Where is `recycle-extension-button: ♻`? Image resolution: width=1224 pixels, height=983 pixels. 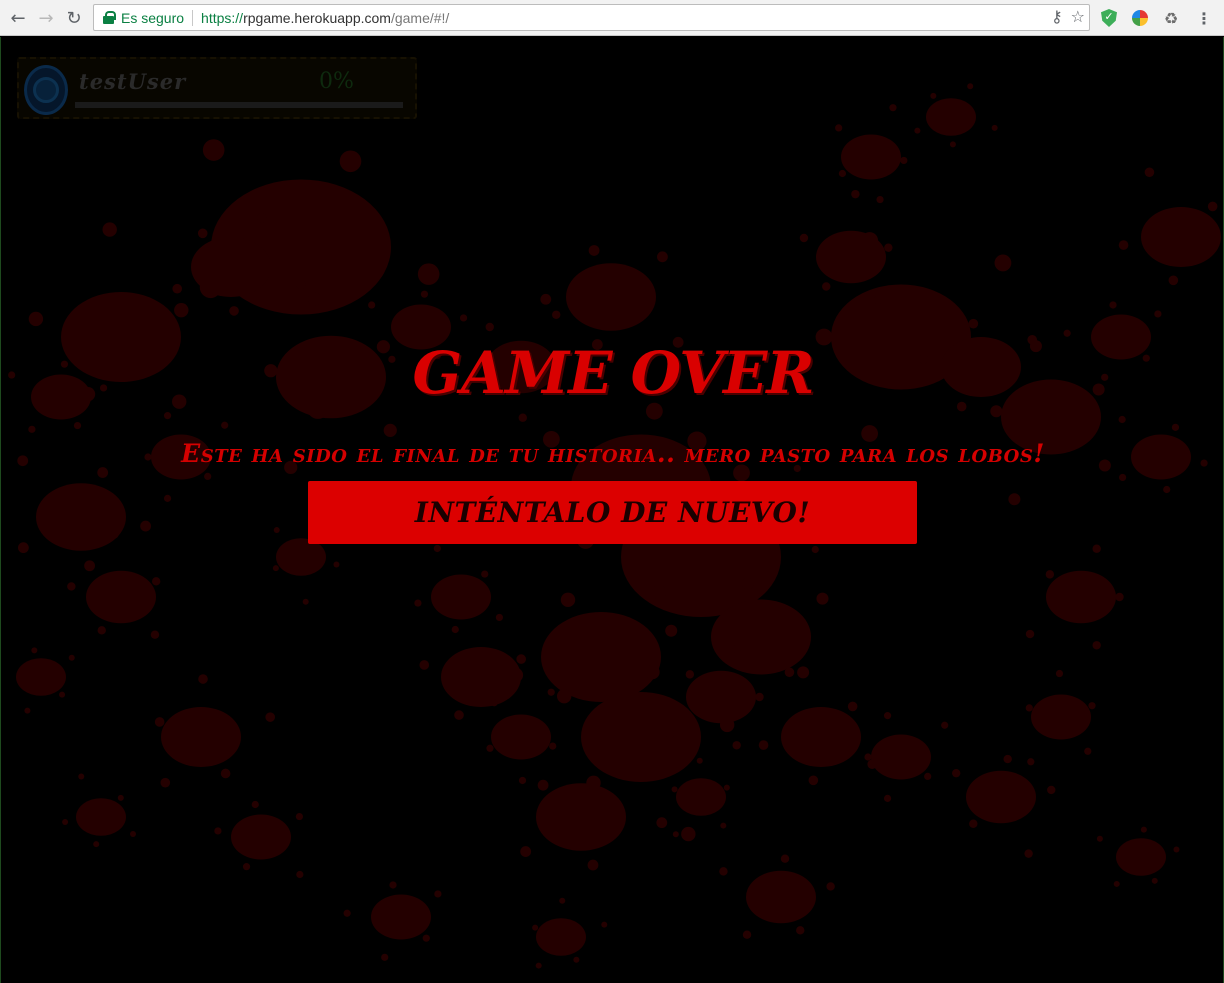
recycle-extension-button: ♻ is located at coordinates (1171, 18).